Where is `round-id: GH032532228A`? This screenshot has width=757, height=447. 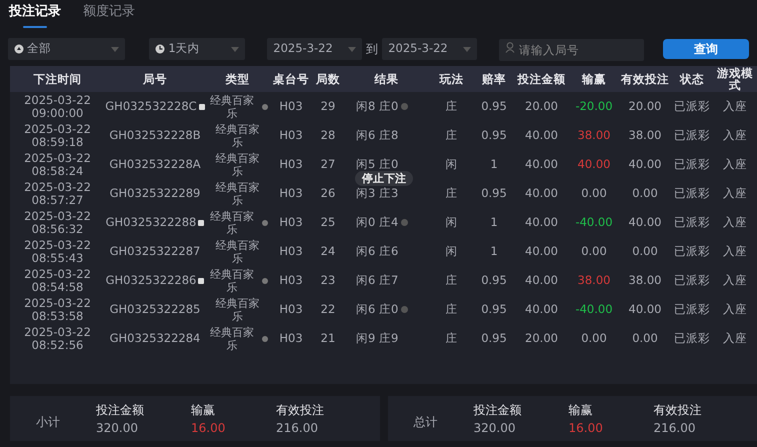 round-id: GH032532228A is located at coordinates (155, 164).